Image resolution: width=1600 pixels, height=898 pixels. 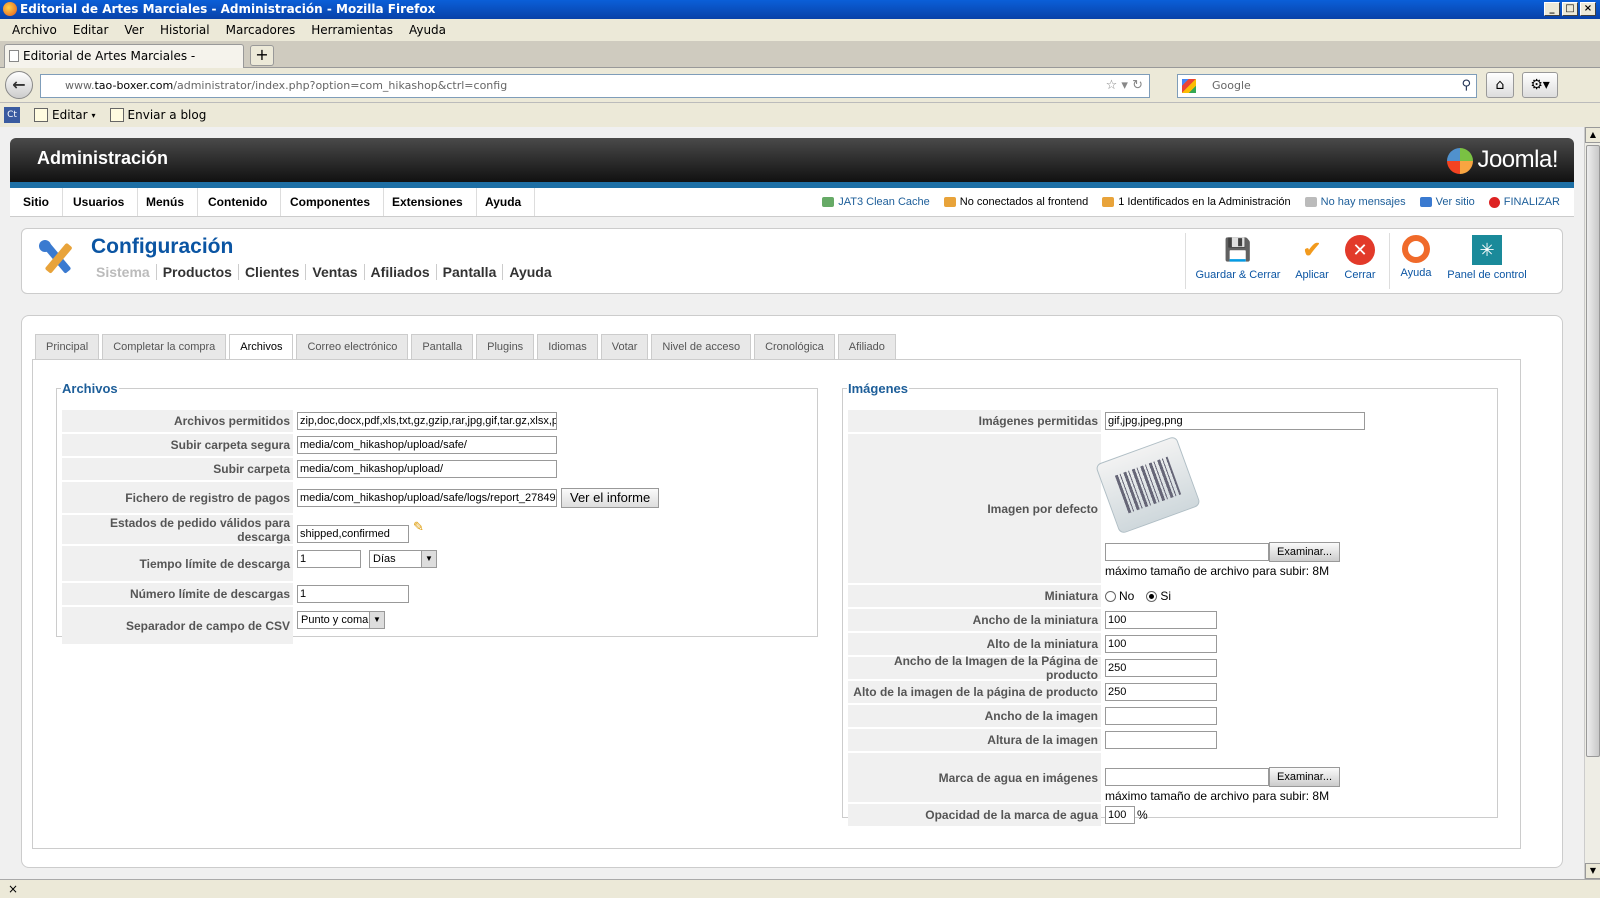 I want to click on tab-plugins: Plugins, so click(x=505, y=346).